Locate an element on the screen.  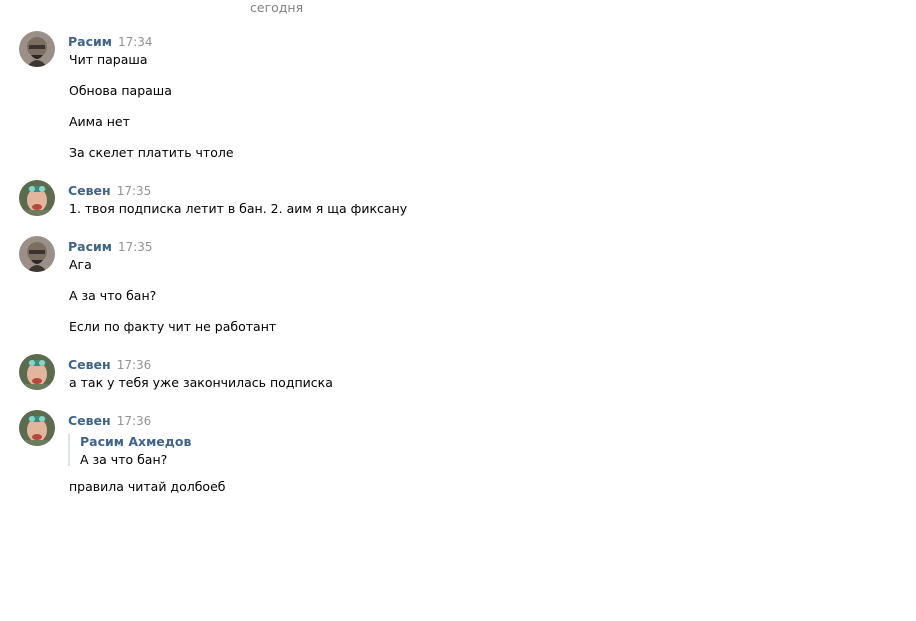
message-header: Расим 17:34 is located at coordinates (110, 41).